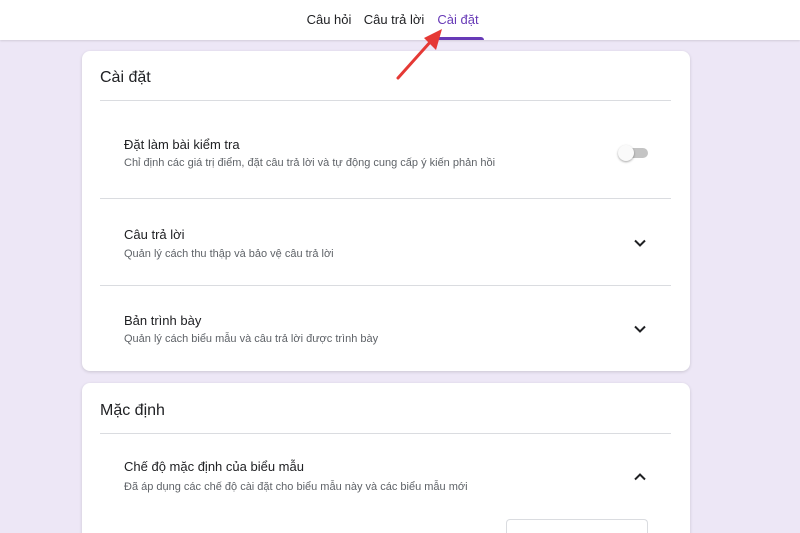 The width and height of the screenshot is (800, 533). I want to click on responses-setting-title: Câu trả lời, so click(154, 234).